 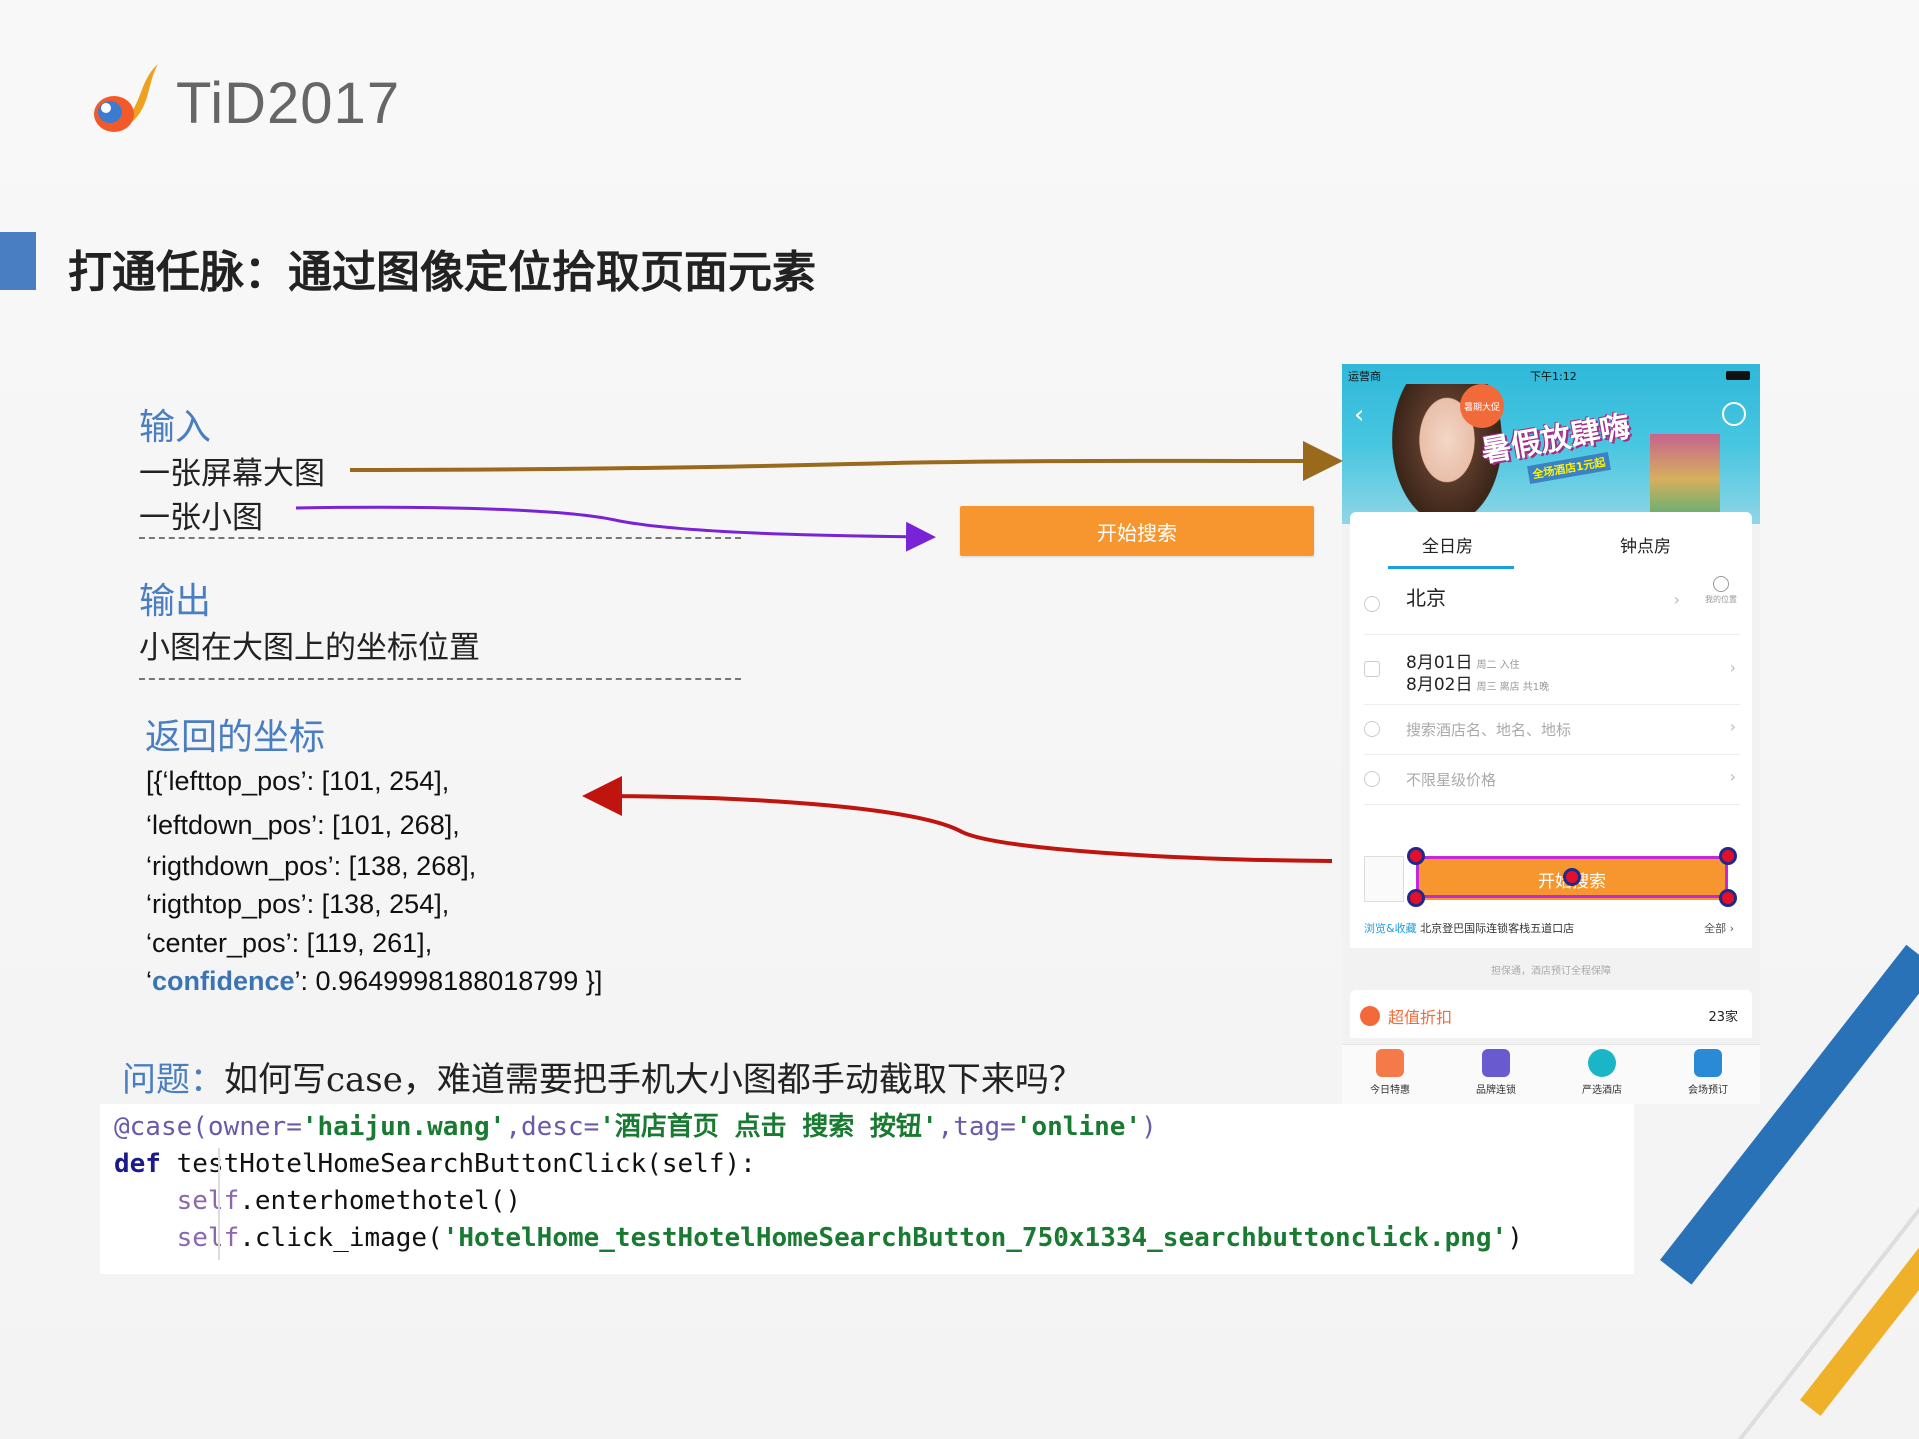 I want to click on promo-banner: 运营商 下午1:12 ‹ 暑期大促 暑假放肆嗨 全场酒店1元起, so click(x=1551, y=444).